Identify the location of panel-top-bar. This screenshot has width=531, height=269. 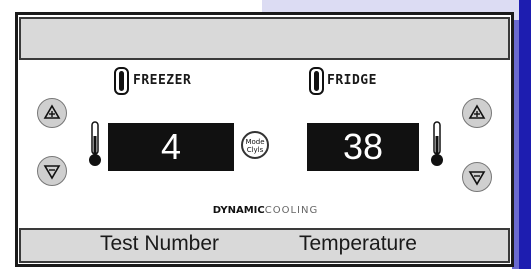
(264, 38).